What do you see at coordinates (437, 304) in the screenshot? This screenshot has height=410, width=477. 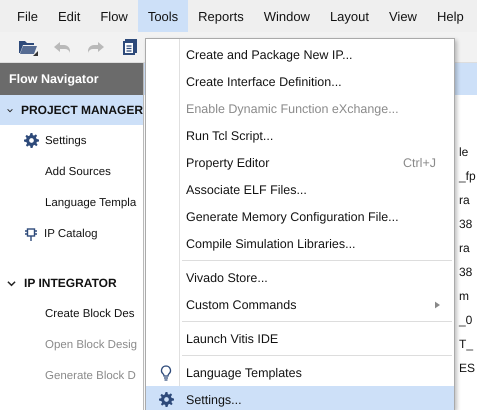 I see `submenu-arrow-icon` at bounding box center [437, 304].